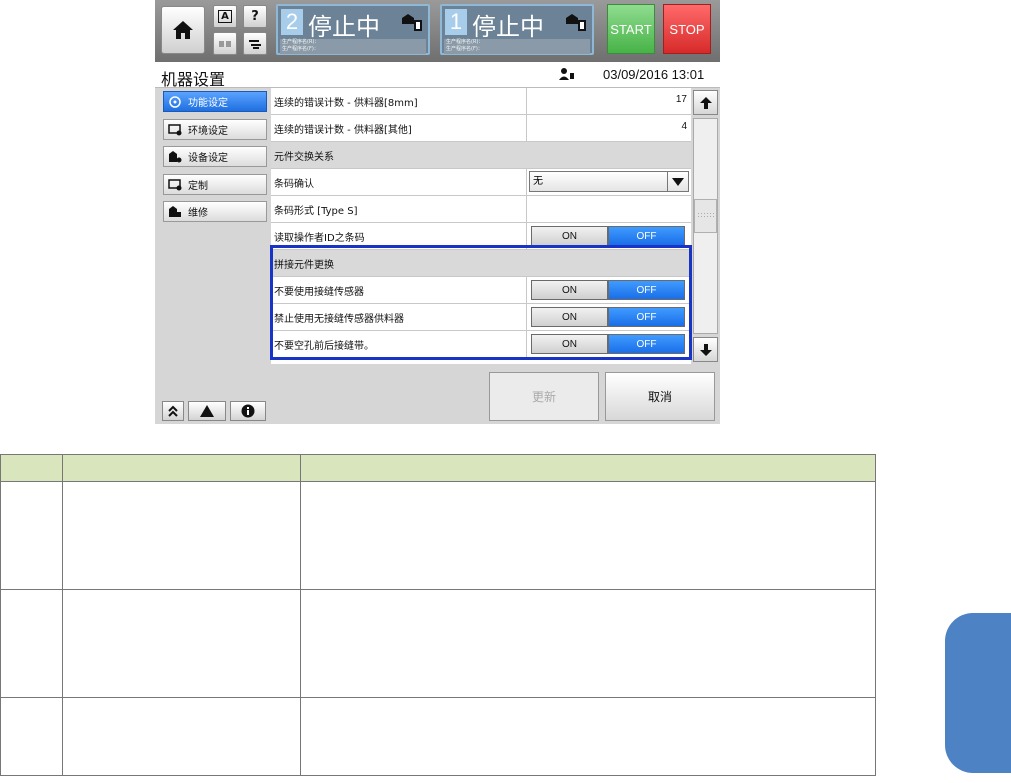  What do you see at coordinates (481, 344) in the screenshot?
I see `list-item: 不要空孔前后接缝带。 ON OFF` at bounding box center [481, 344].